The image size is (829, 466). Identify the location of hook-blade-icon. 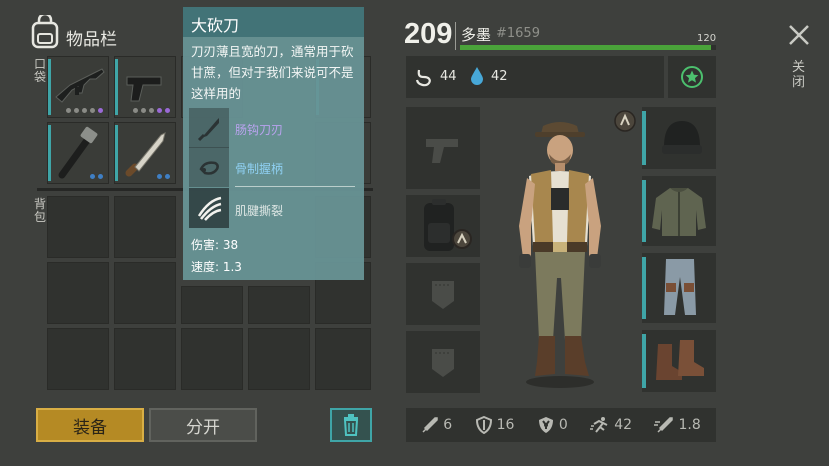
(208, 130).